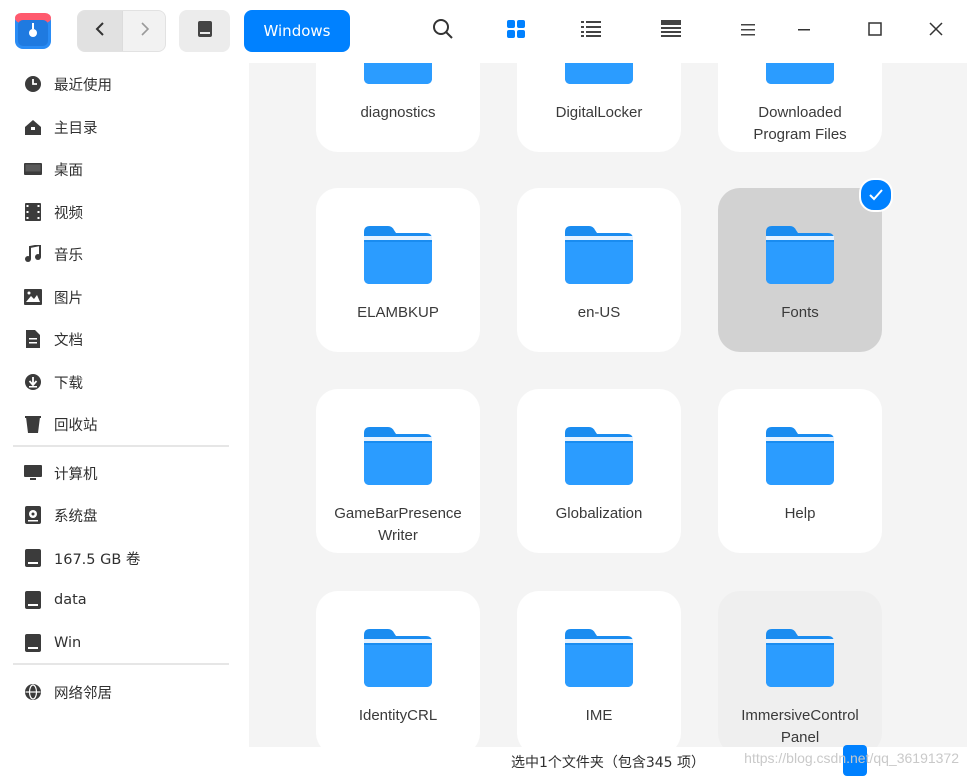  I want to click on folder-item: diagnostics, so click(398, 107).